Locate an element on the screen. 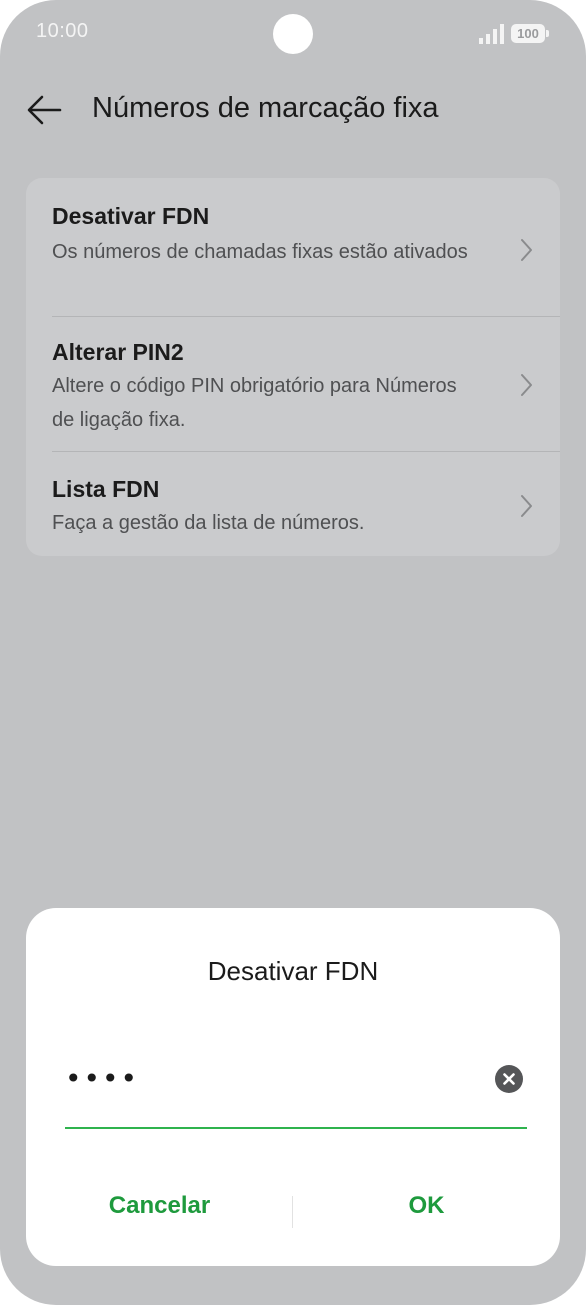  signal-bars-icon is located at coordinates (491, 34).